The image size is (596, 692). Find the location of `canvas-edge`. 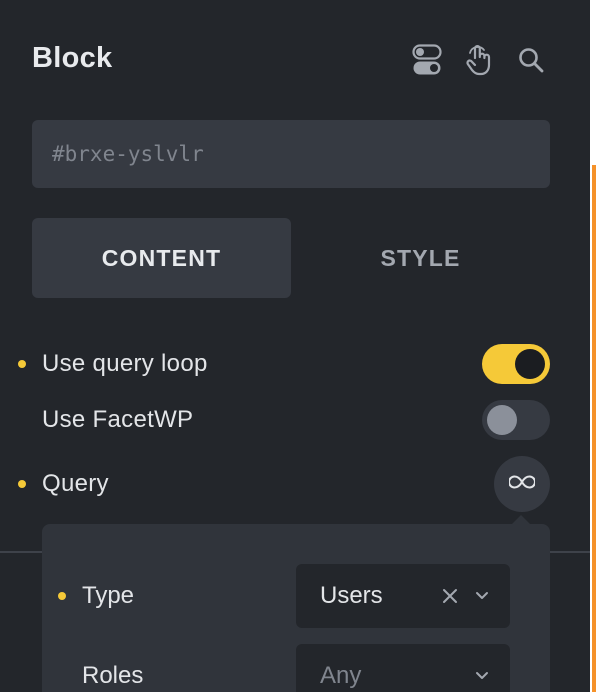

canvas-edge is located at coordinates (593, 346).